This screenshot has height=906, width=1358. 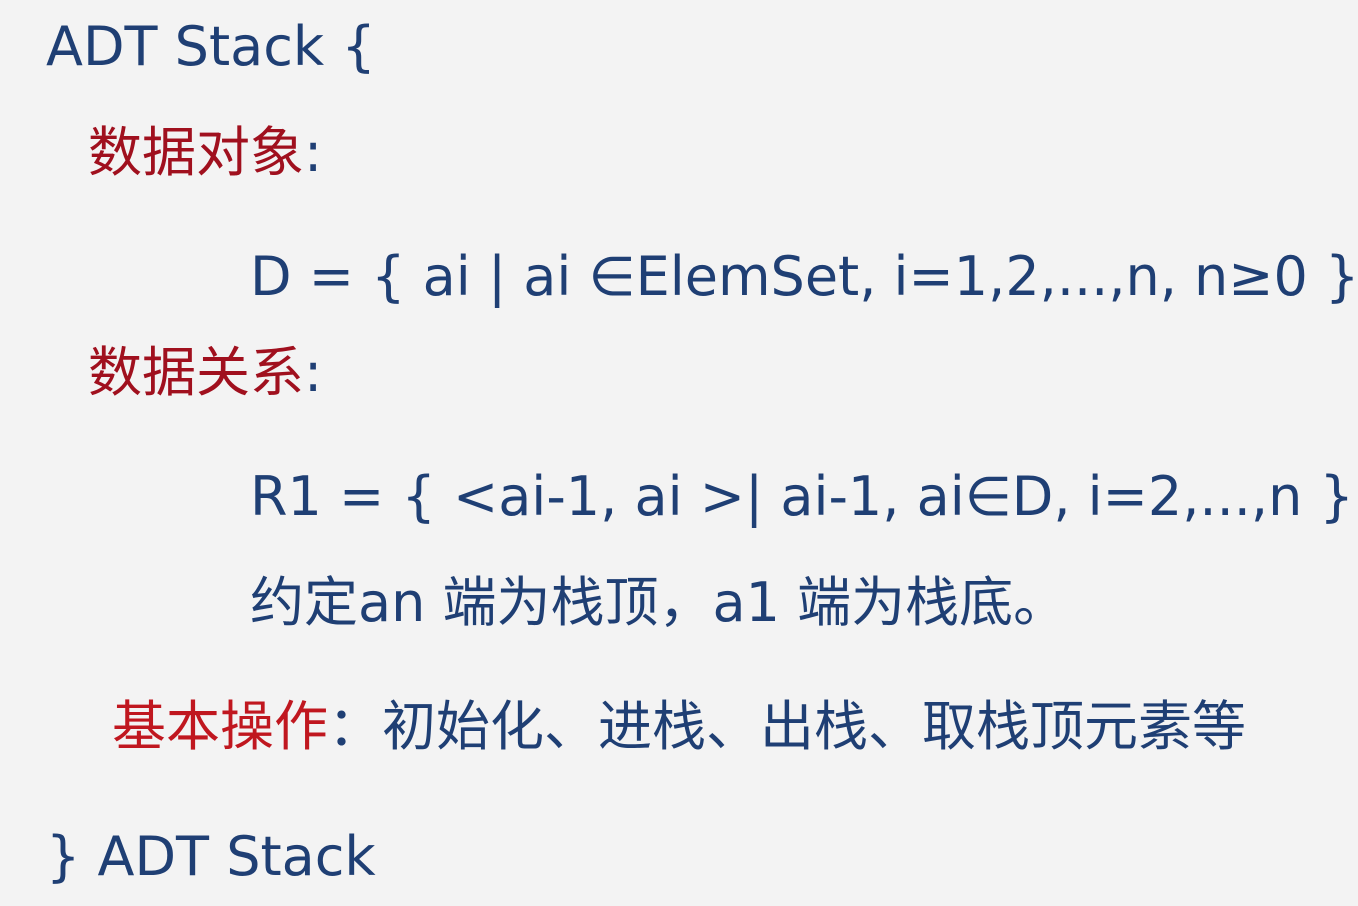 What do you see at coordinates (313, 372) in the screenshot?
I see `data-relation-colon: :` at bounding box center [313, 372].